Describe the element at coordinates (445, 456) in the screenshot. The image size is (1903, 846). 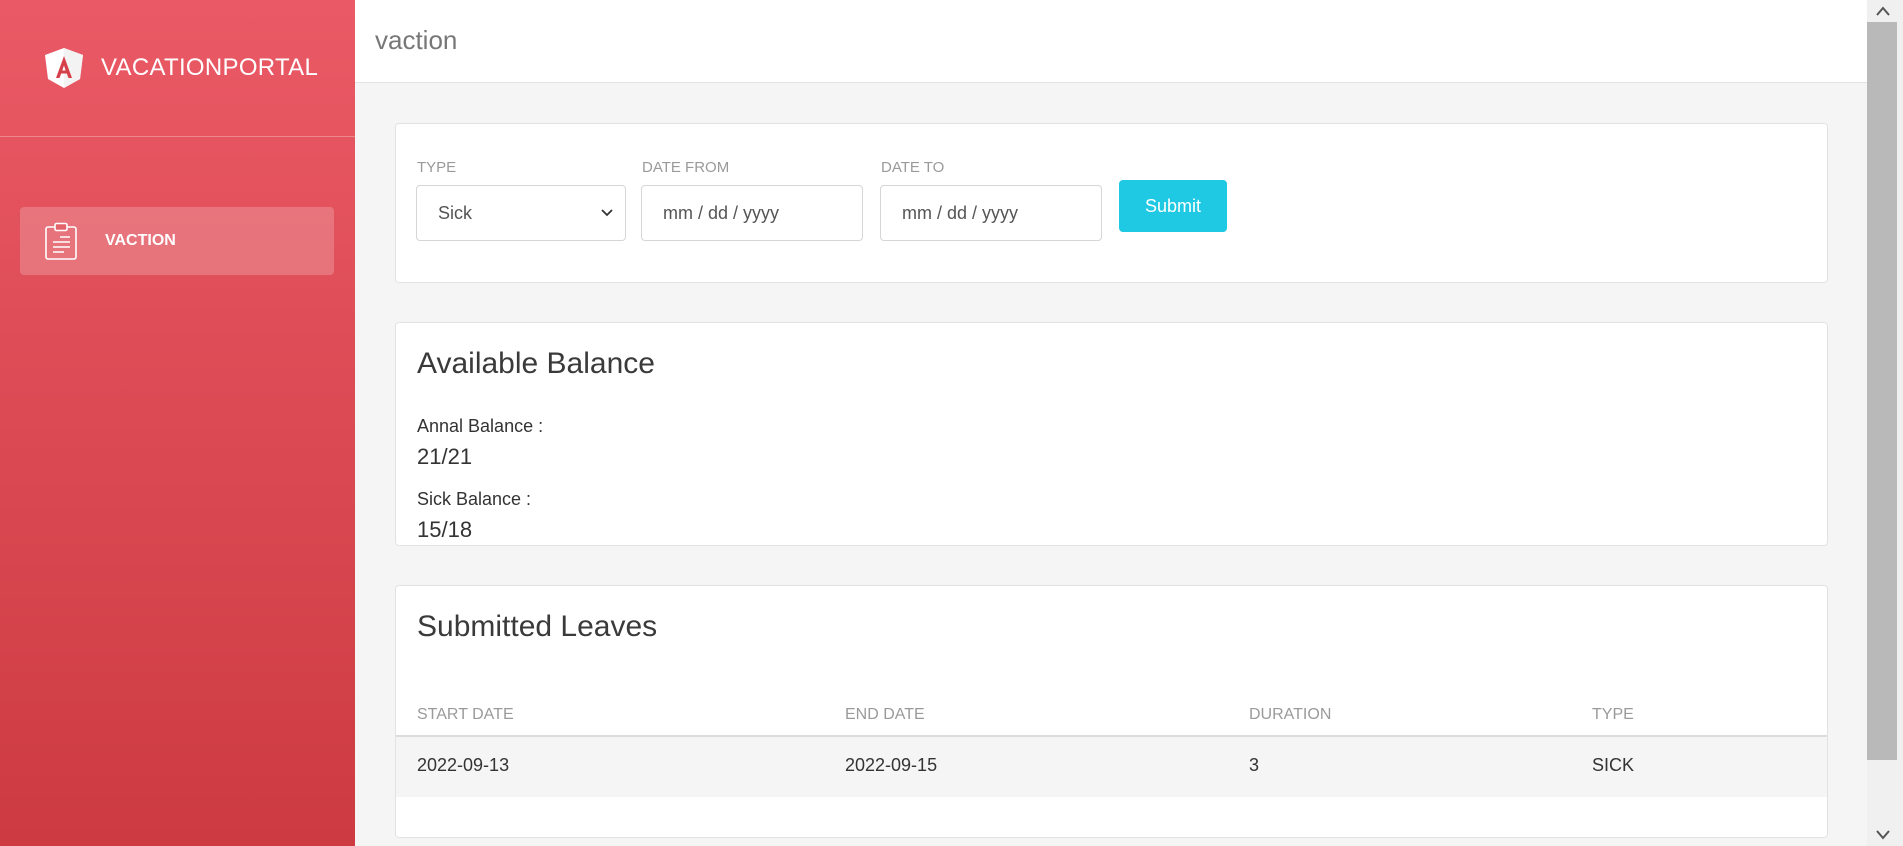
I see `annual-balance-value: 21/21` at that location.